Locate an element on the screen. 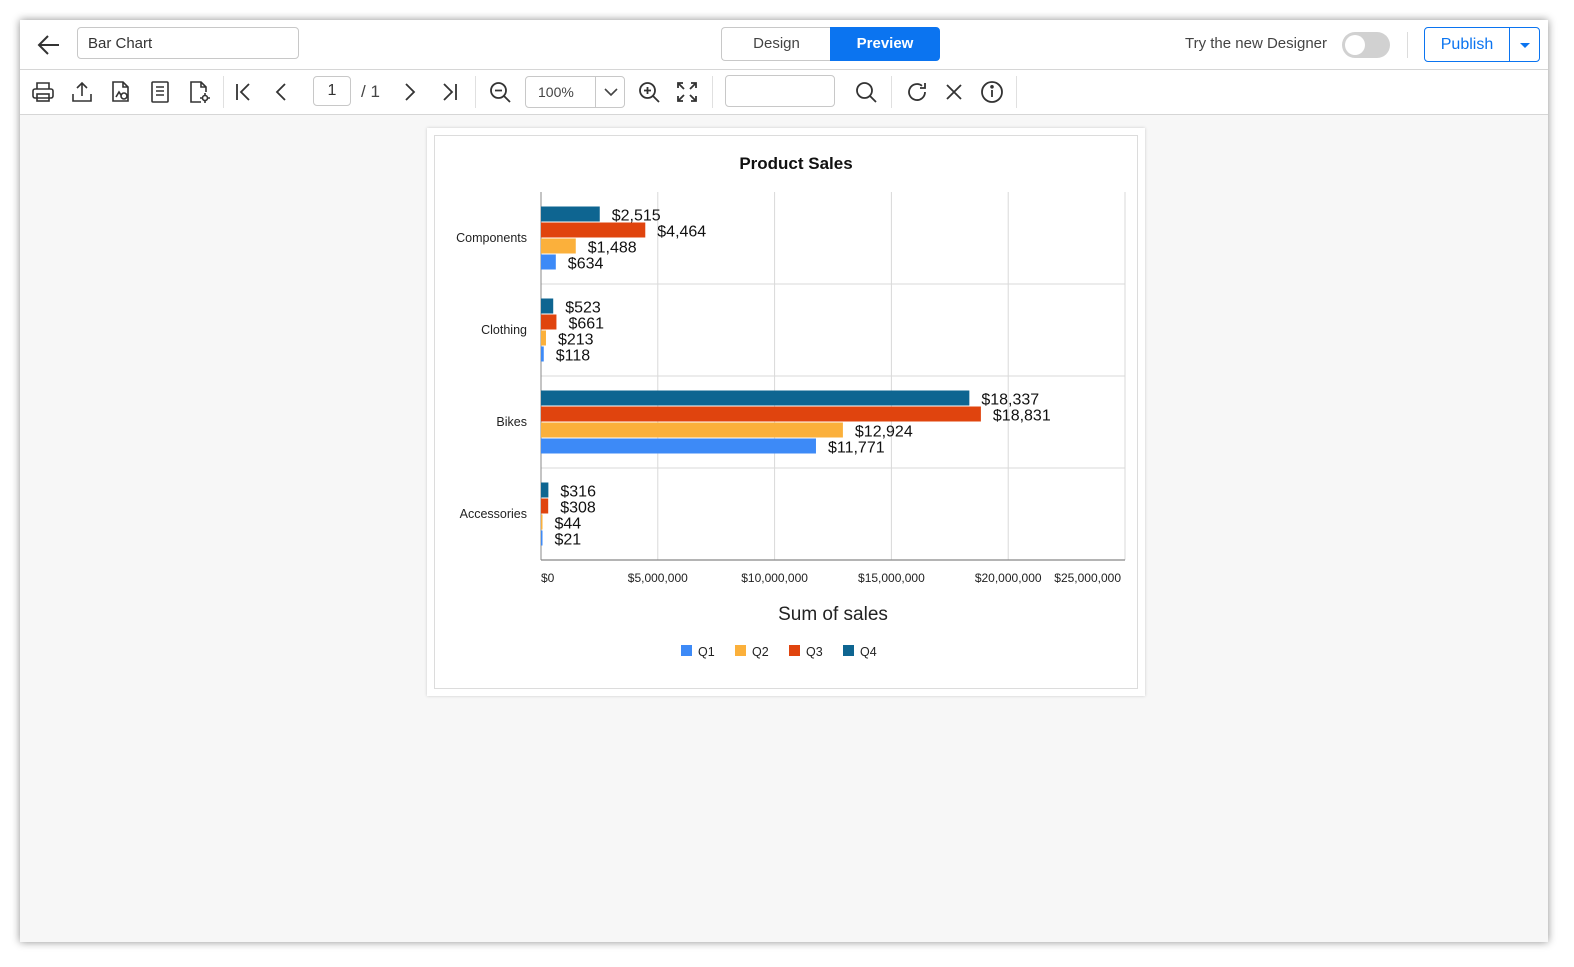 Image resolution: width=1574 pixels, height=967 pixels. zoom-select: 100% is located at coordinates (575, 92).